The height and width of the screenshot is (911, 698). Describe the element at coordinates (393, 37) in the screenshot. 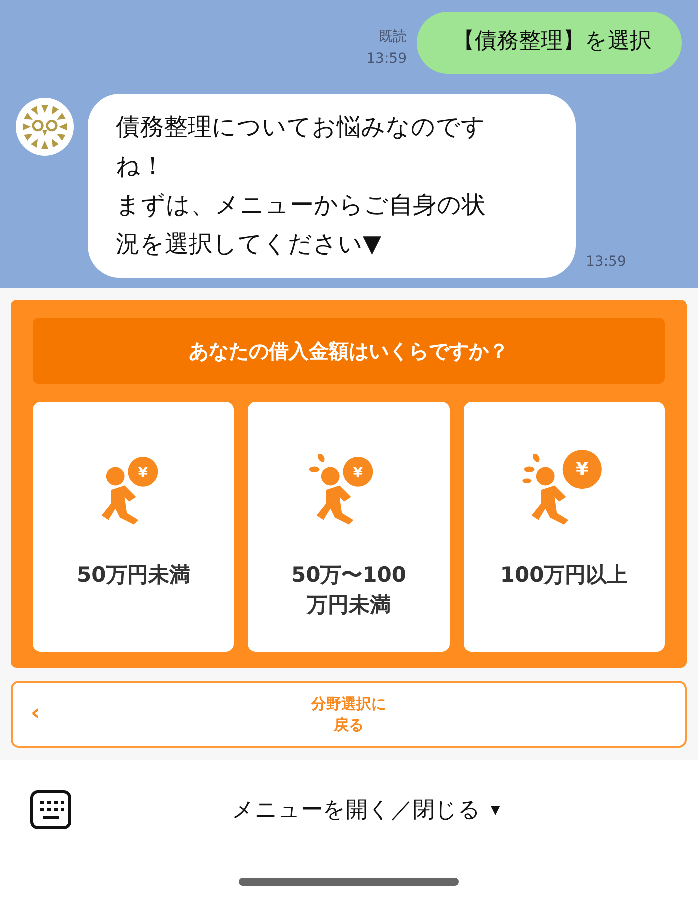

I see `read-receipt: 既読` at that location.